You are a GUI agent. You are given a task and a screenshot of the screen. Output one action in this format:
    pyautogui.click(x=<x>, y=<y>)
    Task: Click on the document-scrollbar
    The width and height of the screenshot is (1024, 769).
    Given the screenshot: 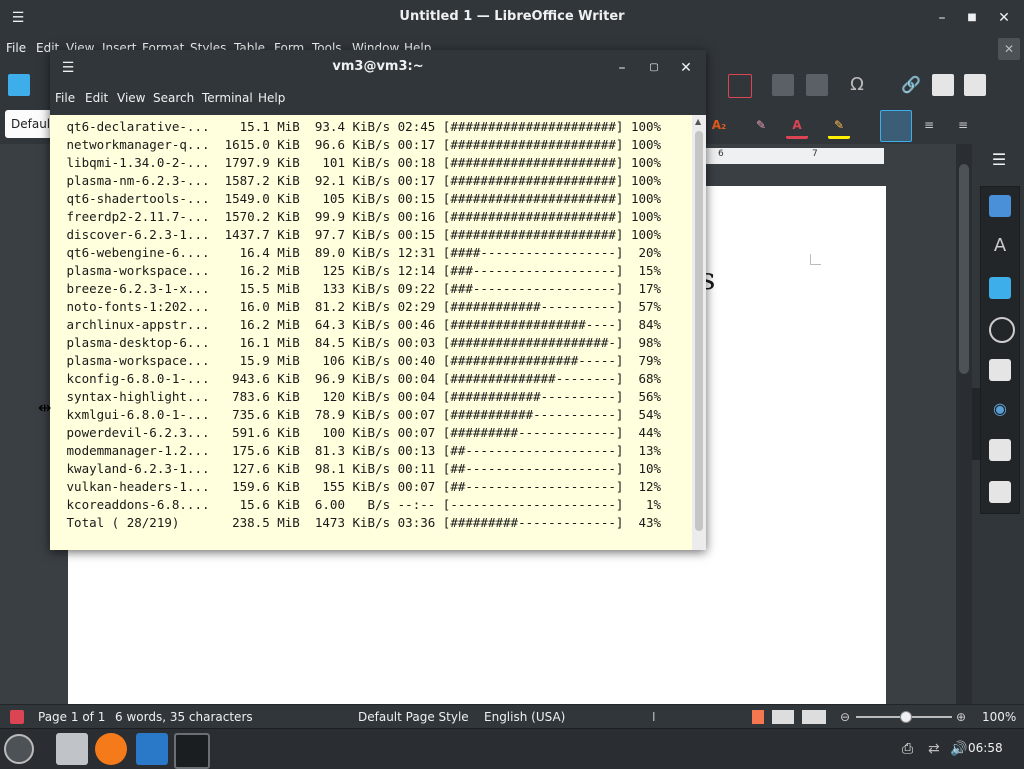 What is the action you would take?
    pyautogui.click(x=964, y=424)
    